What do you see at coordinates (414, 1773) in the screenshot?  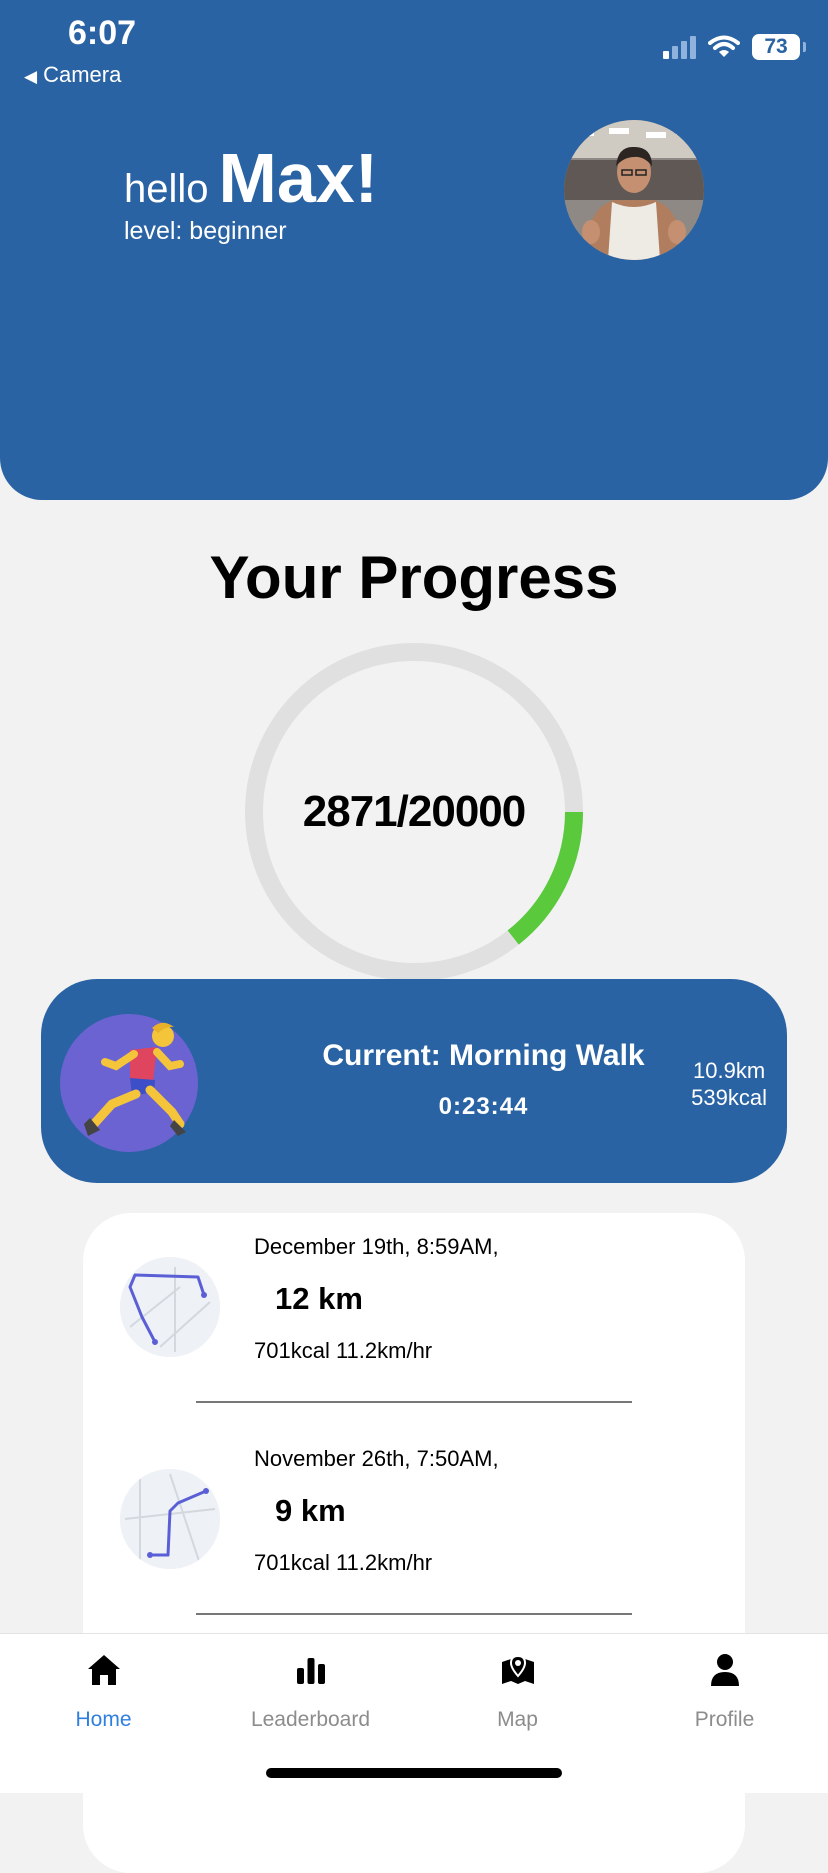 I see `home-indicator` at bounding box center [414, 1773].